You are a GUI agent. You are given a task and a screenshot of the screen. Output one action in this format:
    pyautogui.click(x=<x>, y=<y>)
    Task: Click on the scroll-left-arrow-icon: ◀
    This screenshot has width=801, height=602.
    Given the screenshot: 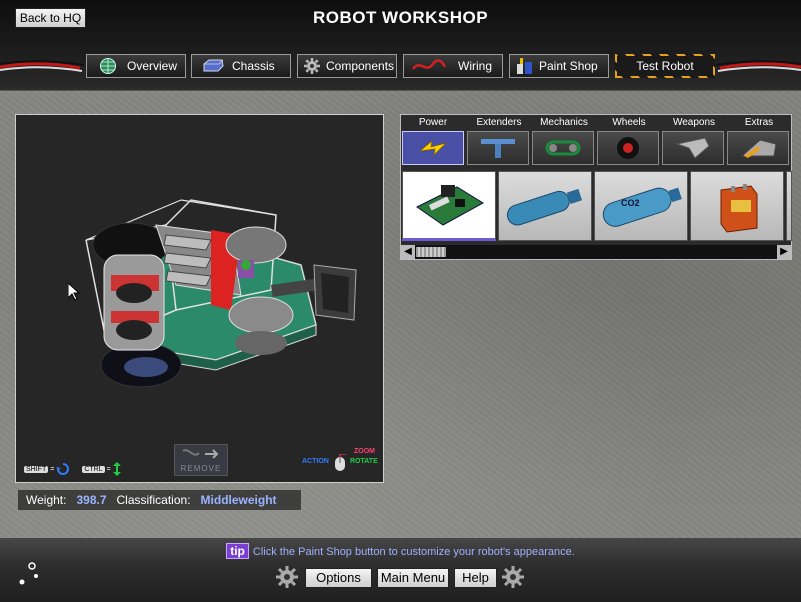 What is the action you would take?
    pyautogui.click(x=408, y=252)
    